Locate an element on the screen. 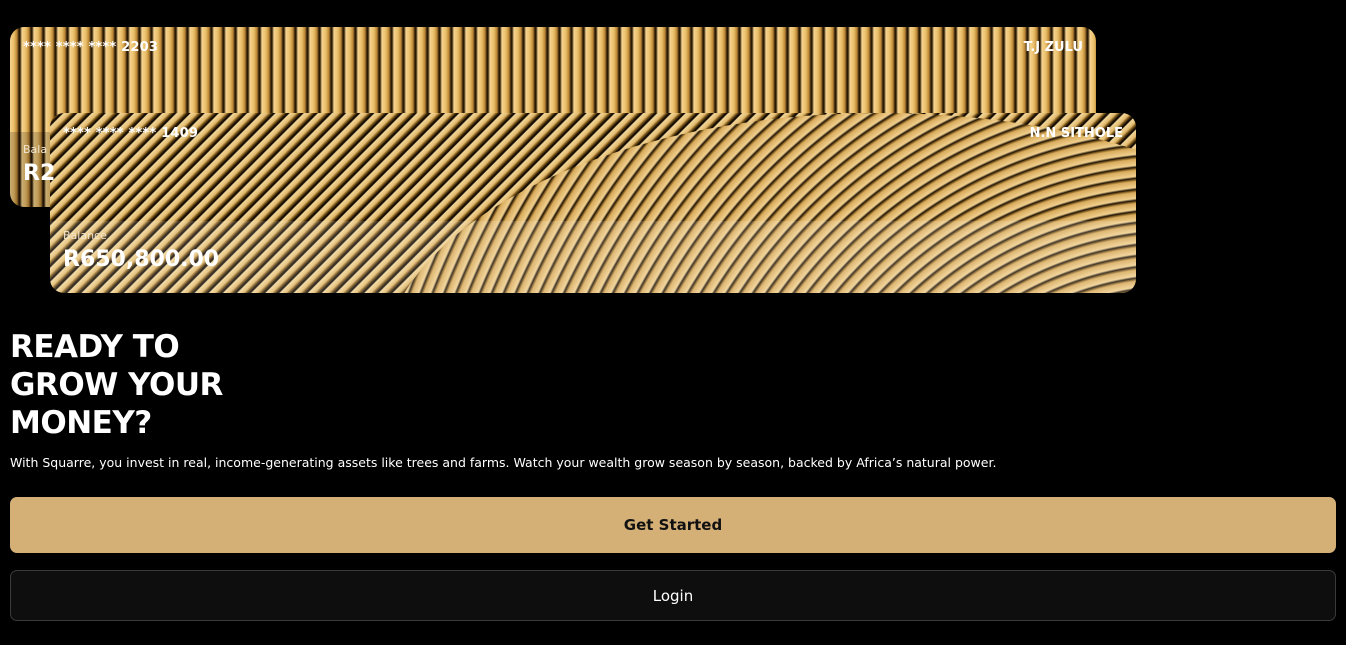 The height and width of the screenshot is (645, 1346). headline-line: GROW YOUR is located at coordinates (116, 385).